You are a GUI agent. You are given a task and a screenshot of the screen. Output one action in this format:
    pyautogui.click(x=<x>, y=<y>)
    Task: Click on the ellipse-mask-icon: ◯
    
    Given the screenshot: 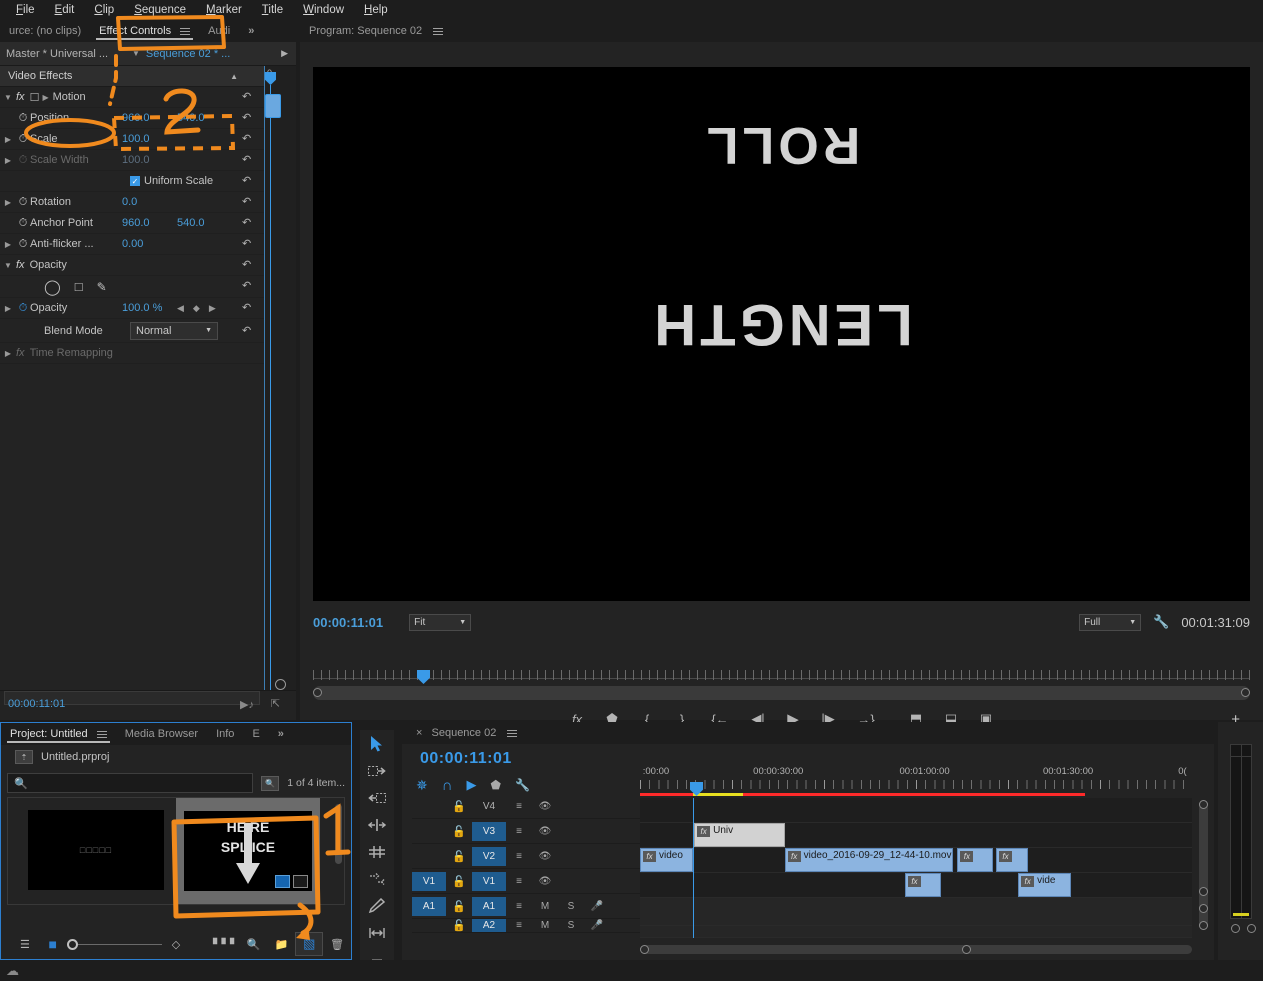 What is the action you would take?
    pyautogui.click(x=52, y=287)
    